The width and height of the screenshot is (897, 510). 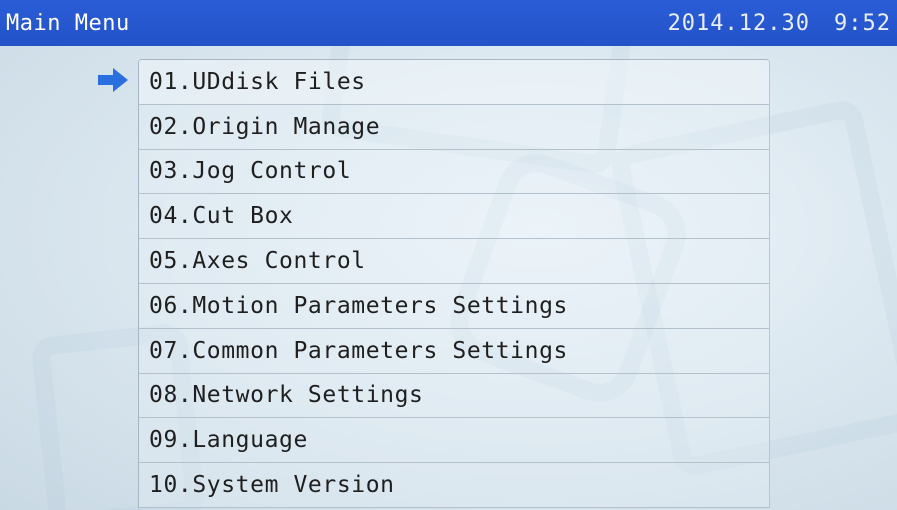 I want to click on menu-item-common-parameters: 07.Common Parameters Settings, so click(x=454, y=351).